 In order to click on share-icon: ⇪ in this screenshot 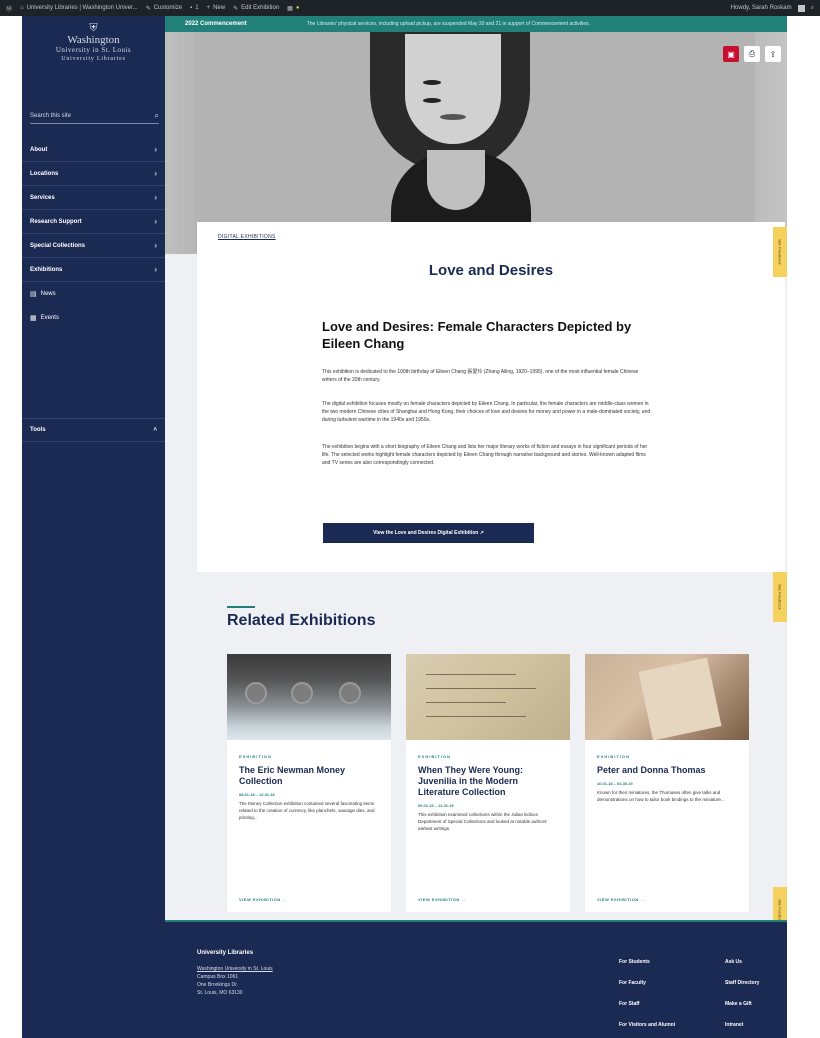, I will do `click(773, 54)`.